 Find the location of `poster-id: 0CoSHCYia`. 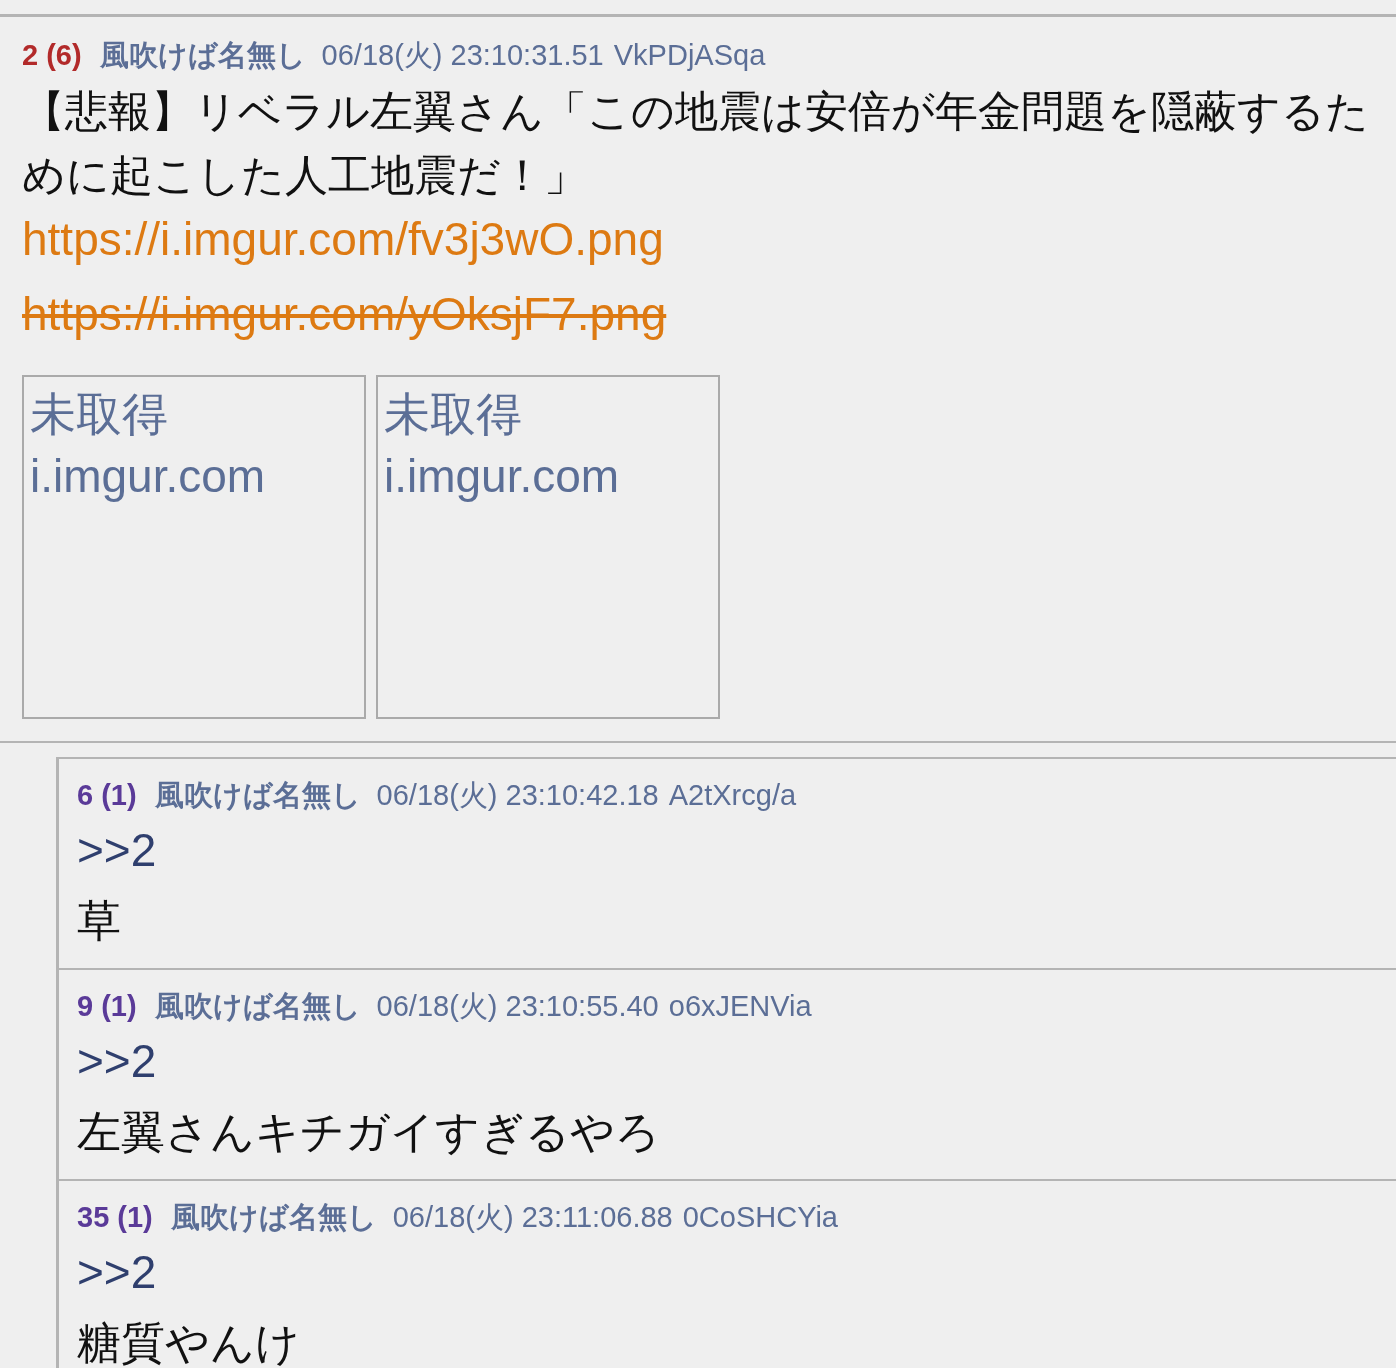

poster-id: 0CoSHCYia is located at coordinates (760, 1217).